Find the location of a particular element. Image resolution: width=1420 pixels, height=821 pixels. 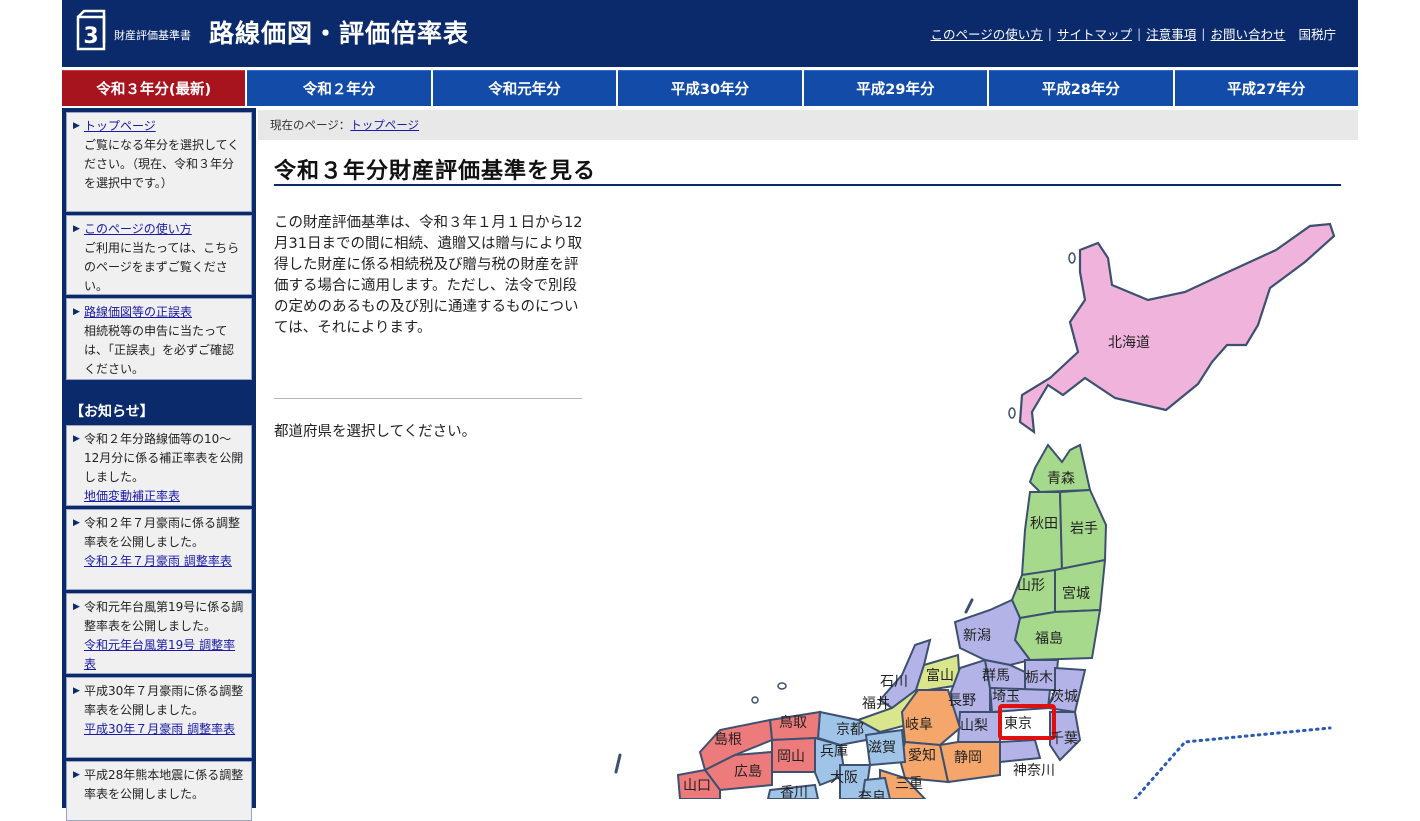

label-okayama: 岡山 is located at coordinates (791, 757).